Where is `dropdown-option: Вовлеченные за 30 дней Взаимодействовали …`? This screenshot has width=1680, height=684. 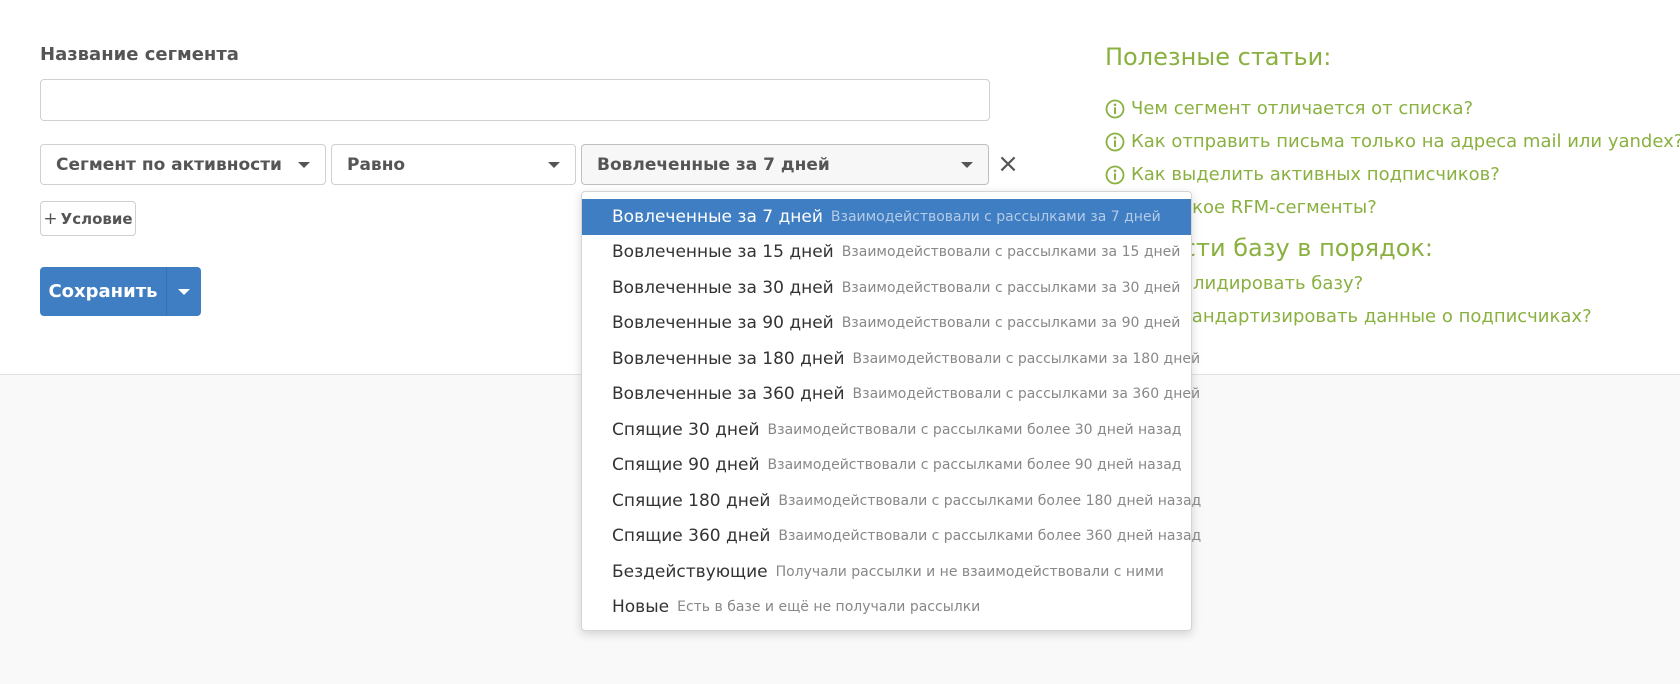
dropdown-option: Вовлеченные за 30 дней Взаимодействовали … is located at coordinates (886, 288).